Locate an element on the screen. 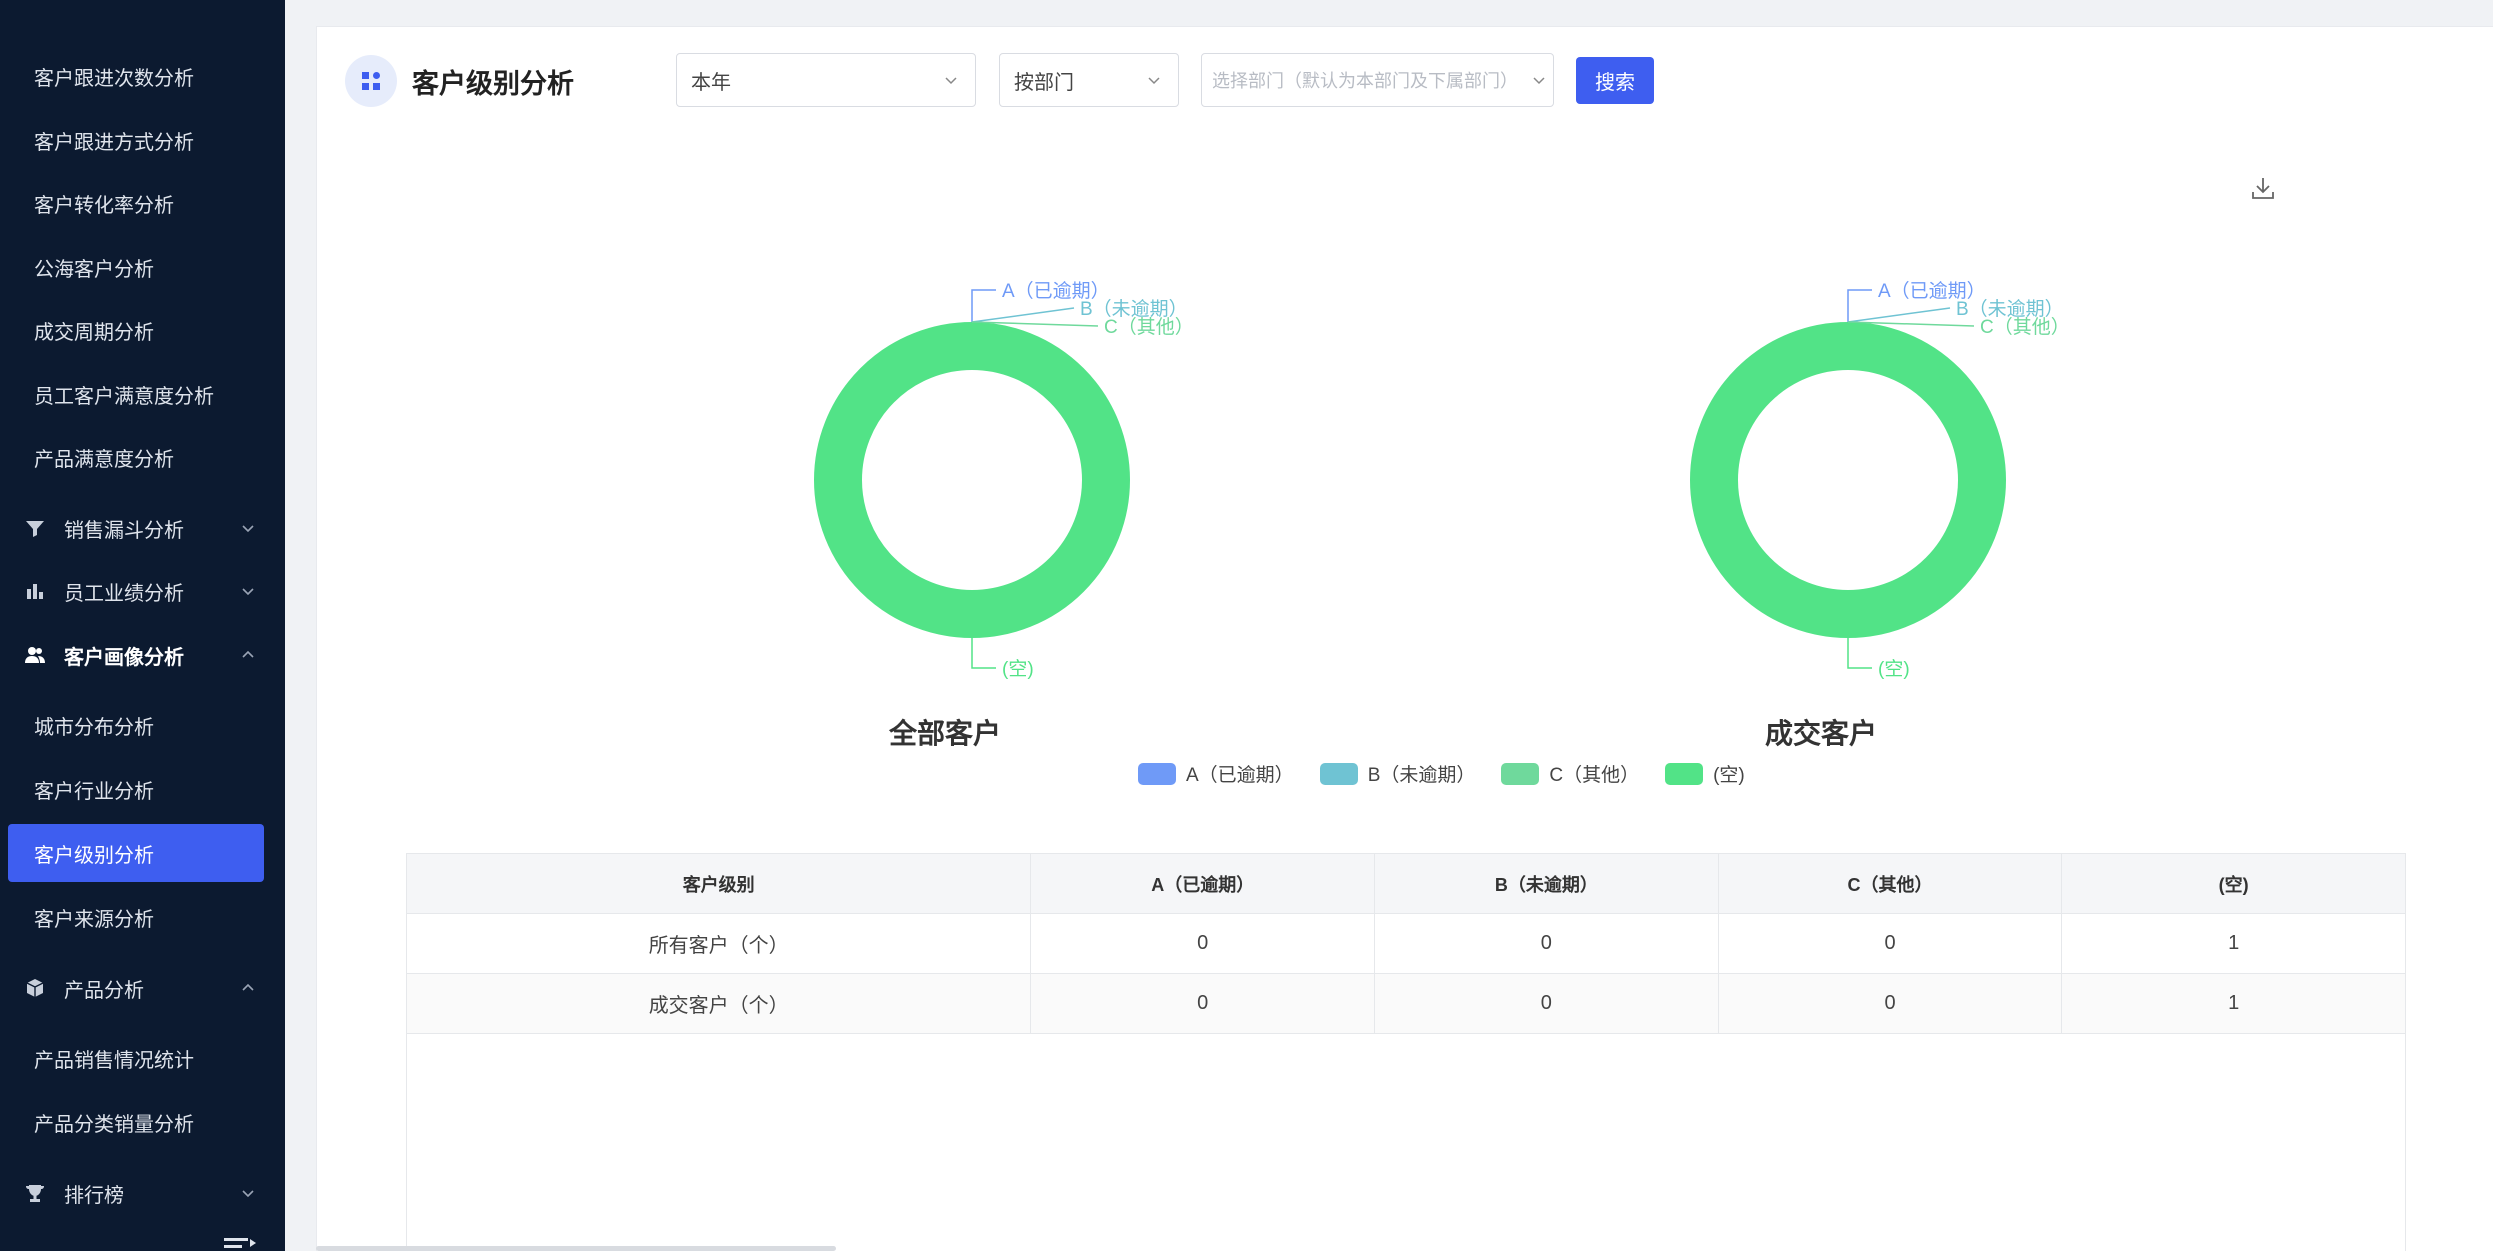 The width and height of the screenshot is (2493, 1251). legend-item-empty: (空) is located at coordinates (1705, 773).